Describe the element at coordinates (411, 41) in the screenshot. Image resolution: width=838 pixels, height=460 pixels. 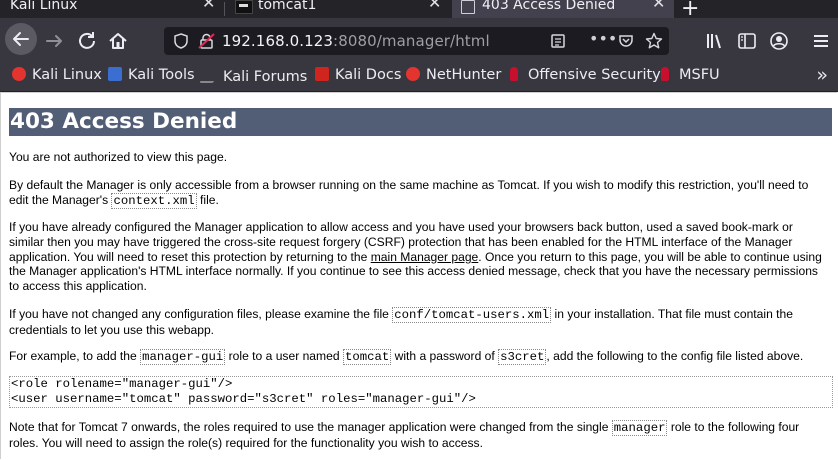
I see `url-path: :8080/manager/html` at that location.